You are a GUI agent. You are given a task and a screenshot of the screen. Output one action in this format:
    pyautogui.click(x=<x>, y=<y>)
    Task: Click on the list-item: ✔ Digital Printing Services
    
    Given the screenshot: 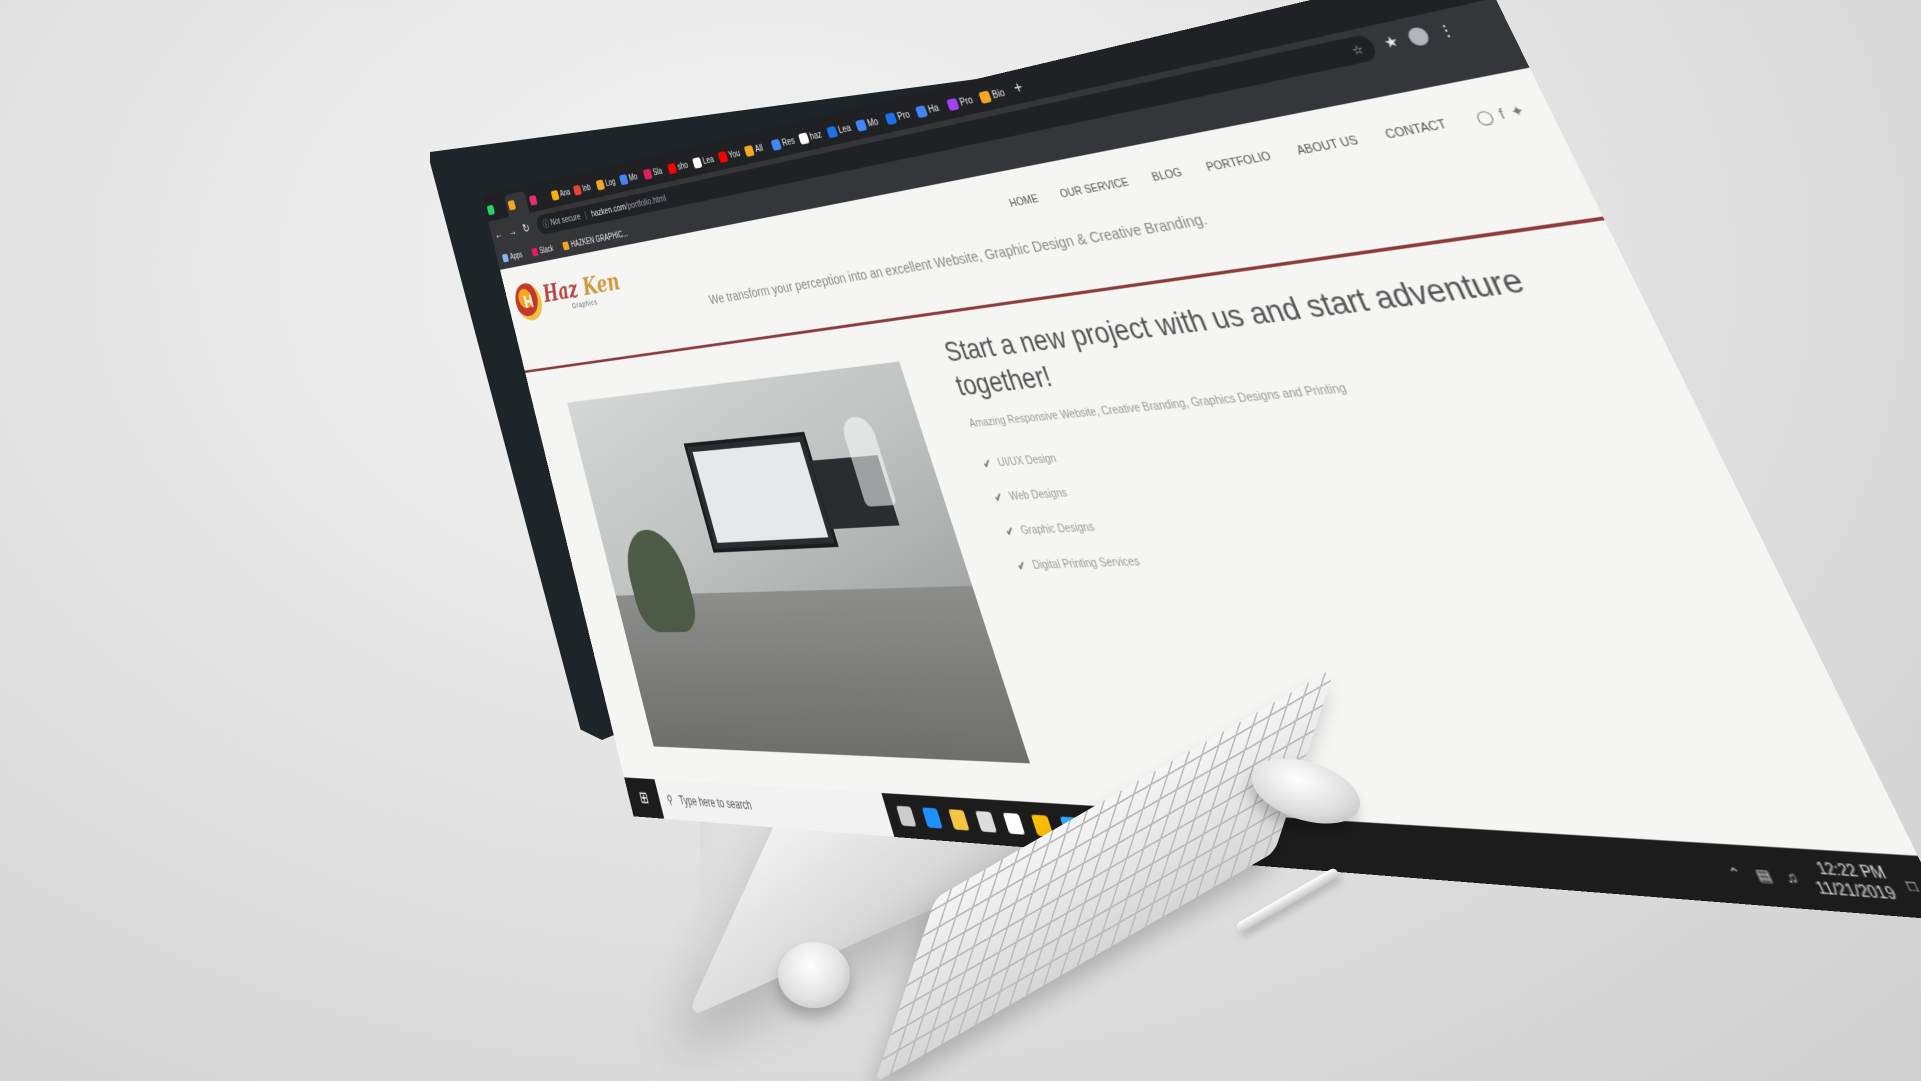 What is the action you would take?
    pyautogui.click(x=1078, y=564)
    